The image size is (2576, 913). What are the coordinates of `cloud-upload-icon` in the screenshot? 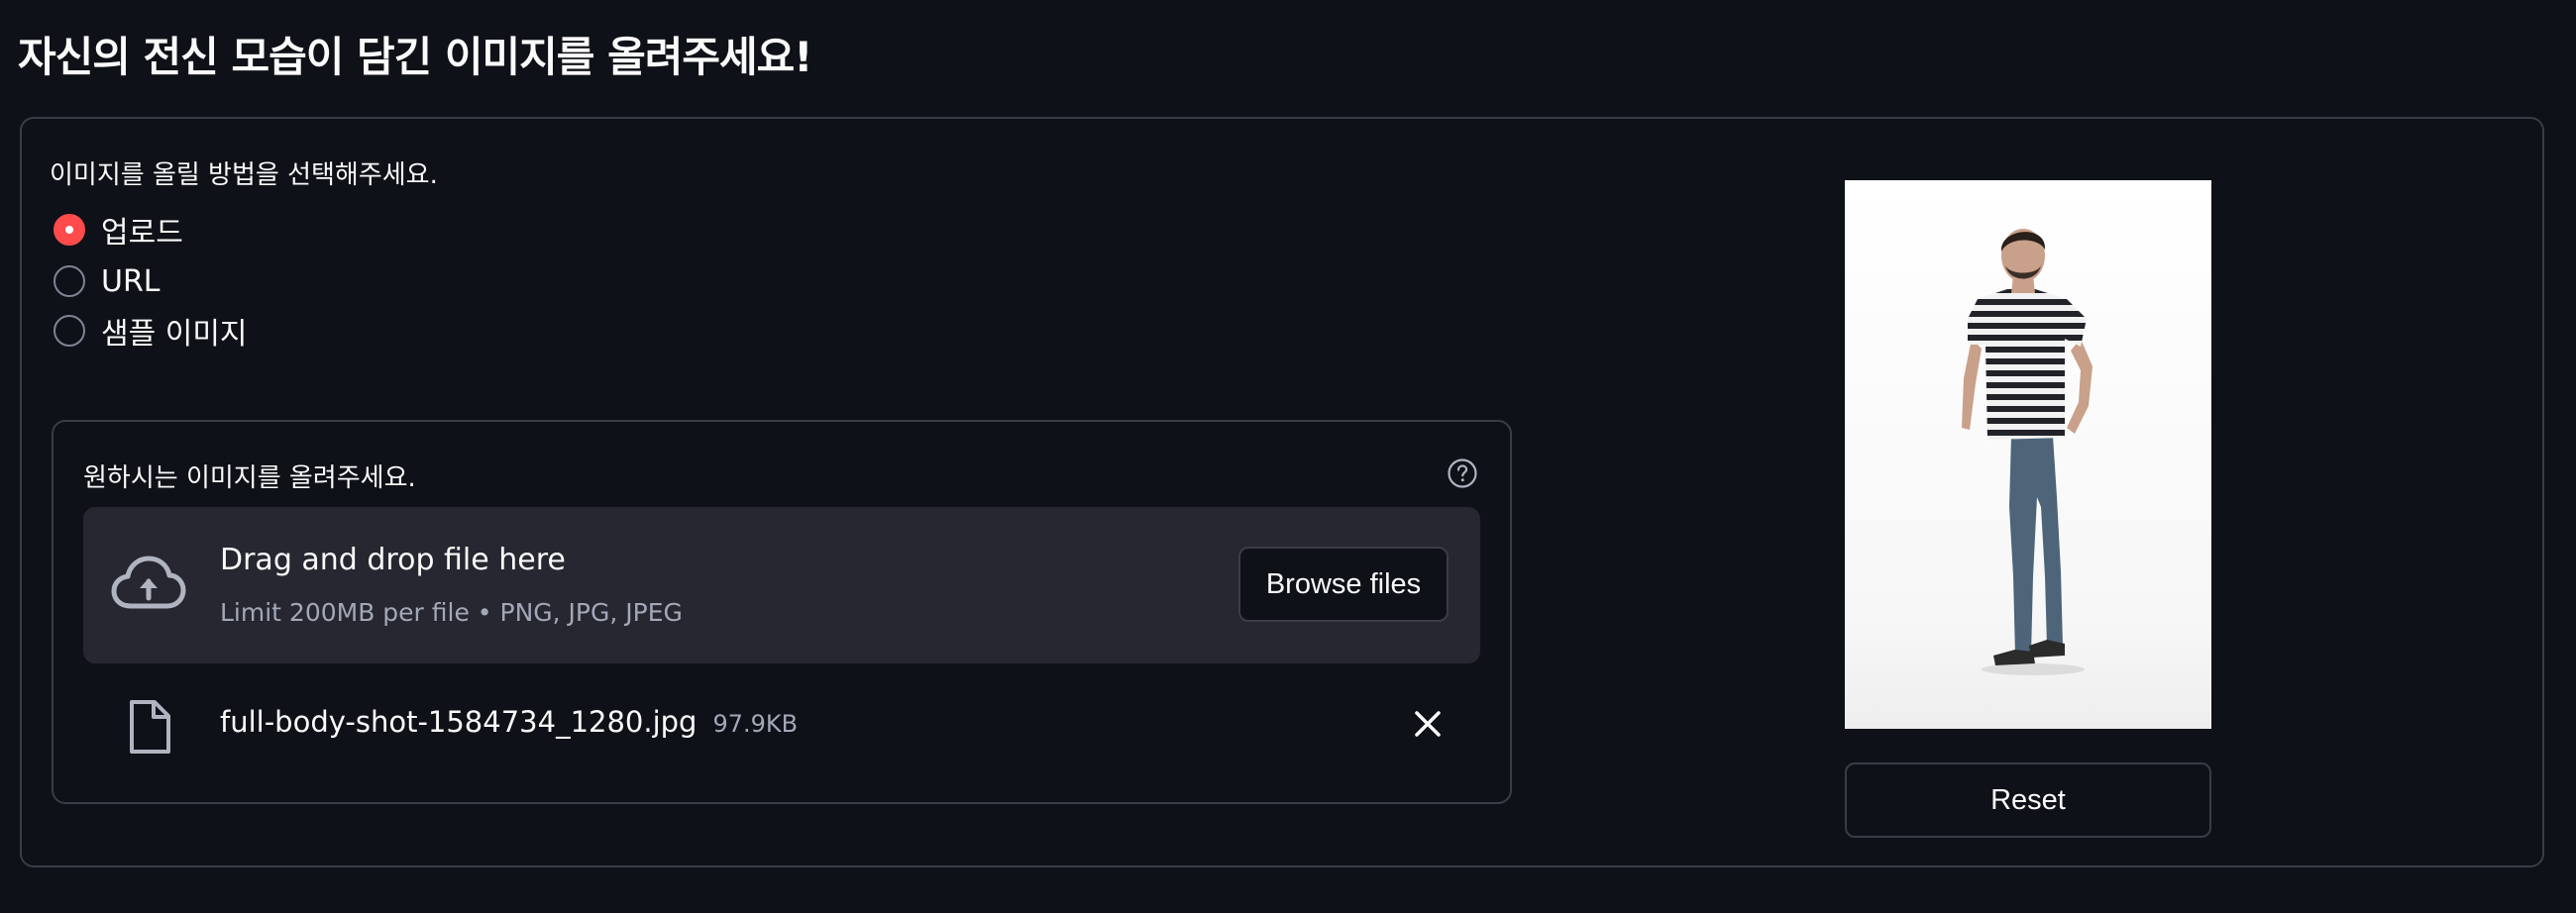 It's located at (148, 583).